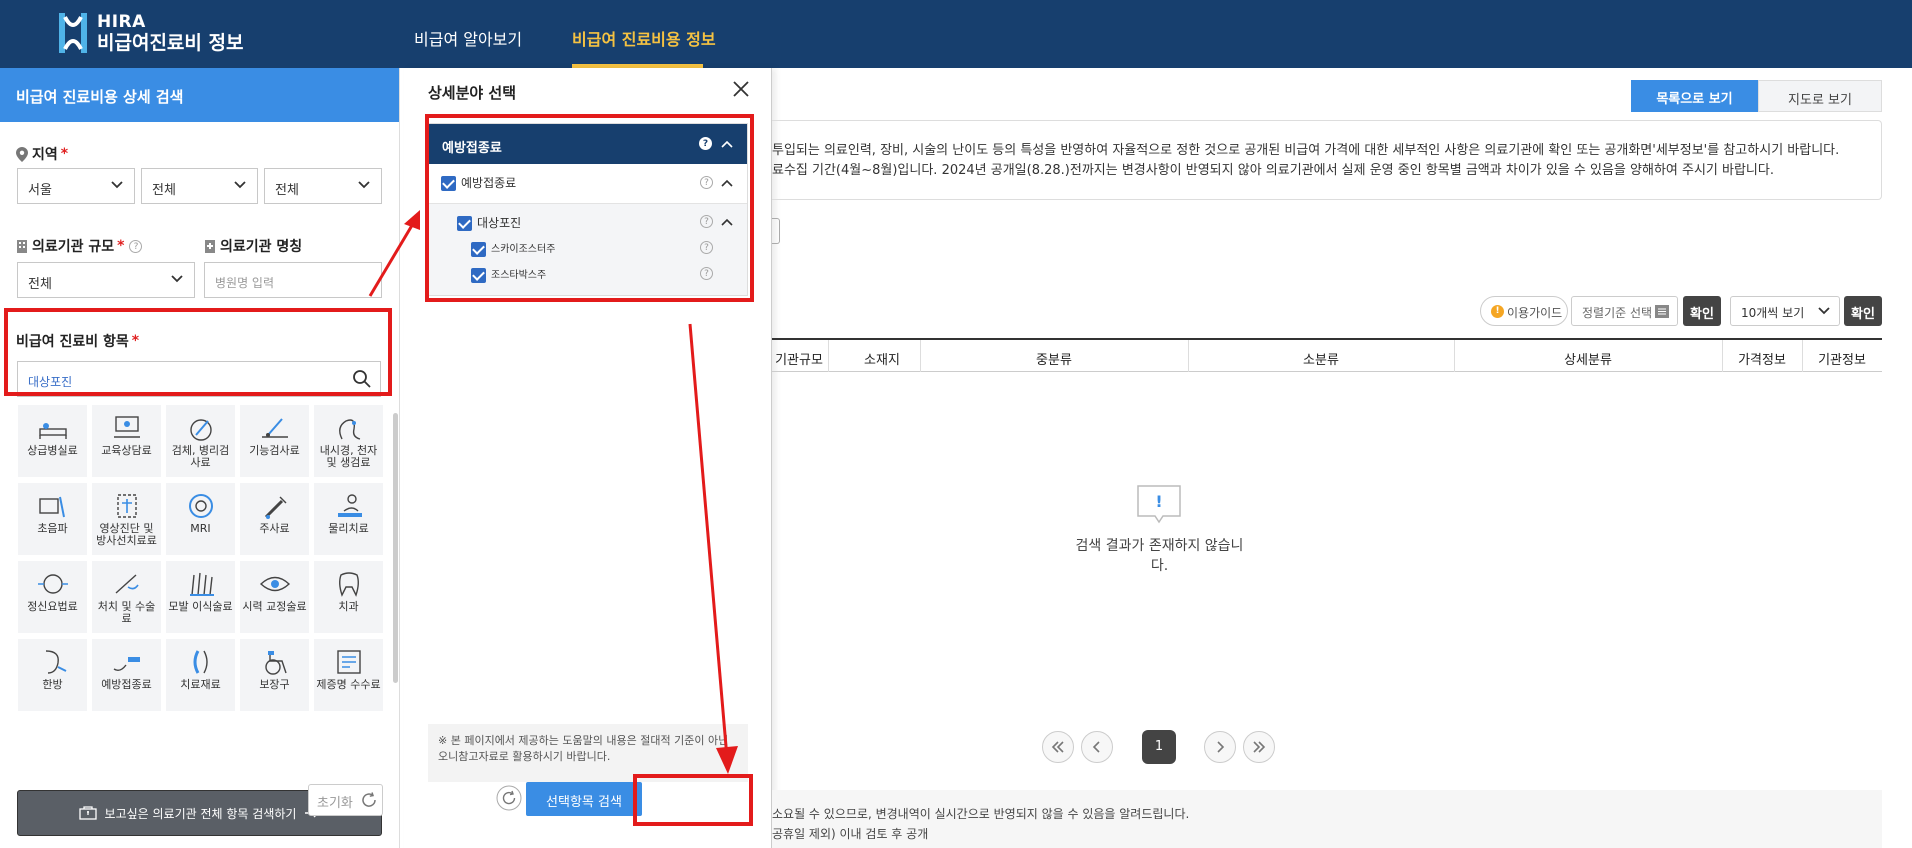 Image resolution: width=1912 pixels, height=848 pixels. I want to click on consult-icon, so click(126, 427).